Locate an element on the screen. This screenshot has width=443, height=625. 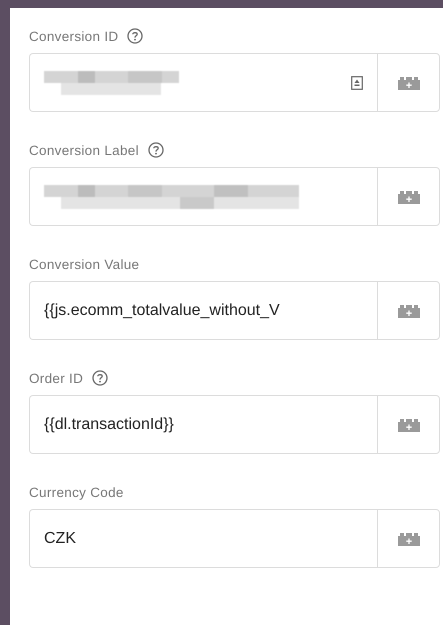
field-label: Conversion ID is located at coordinates (73, 36).